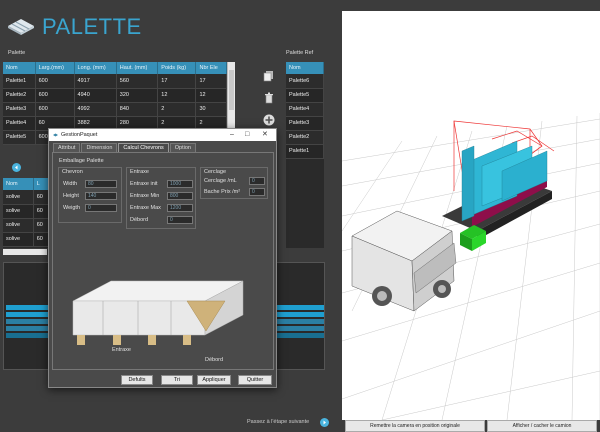 Image resolution: width=600 pixels, height=432 pixels. What do you see at coordinates (232, 135) in the screenshot?
I see `minimize-icon: –` at bounding box center [232, 135].